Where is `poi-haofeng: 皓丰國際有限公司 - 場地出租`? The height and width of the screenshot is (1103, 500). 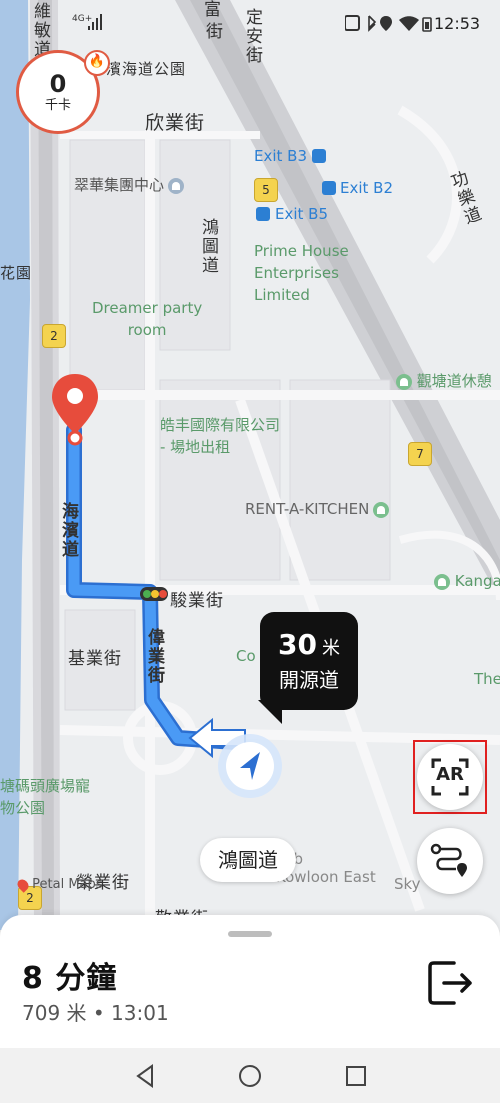
poi-haofeng: 皓丰國際有限公司 - 場地出租 is located at coordinates (220, 436).